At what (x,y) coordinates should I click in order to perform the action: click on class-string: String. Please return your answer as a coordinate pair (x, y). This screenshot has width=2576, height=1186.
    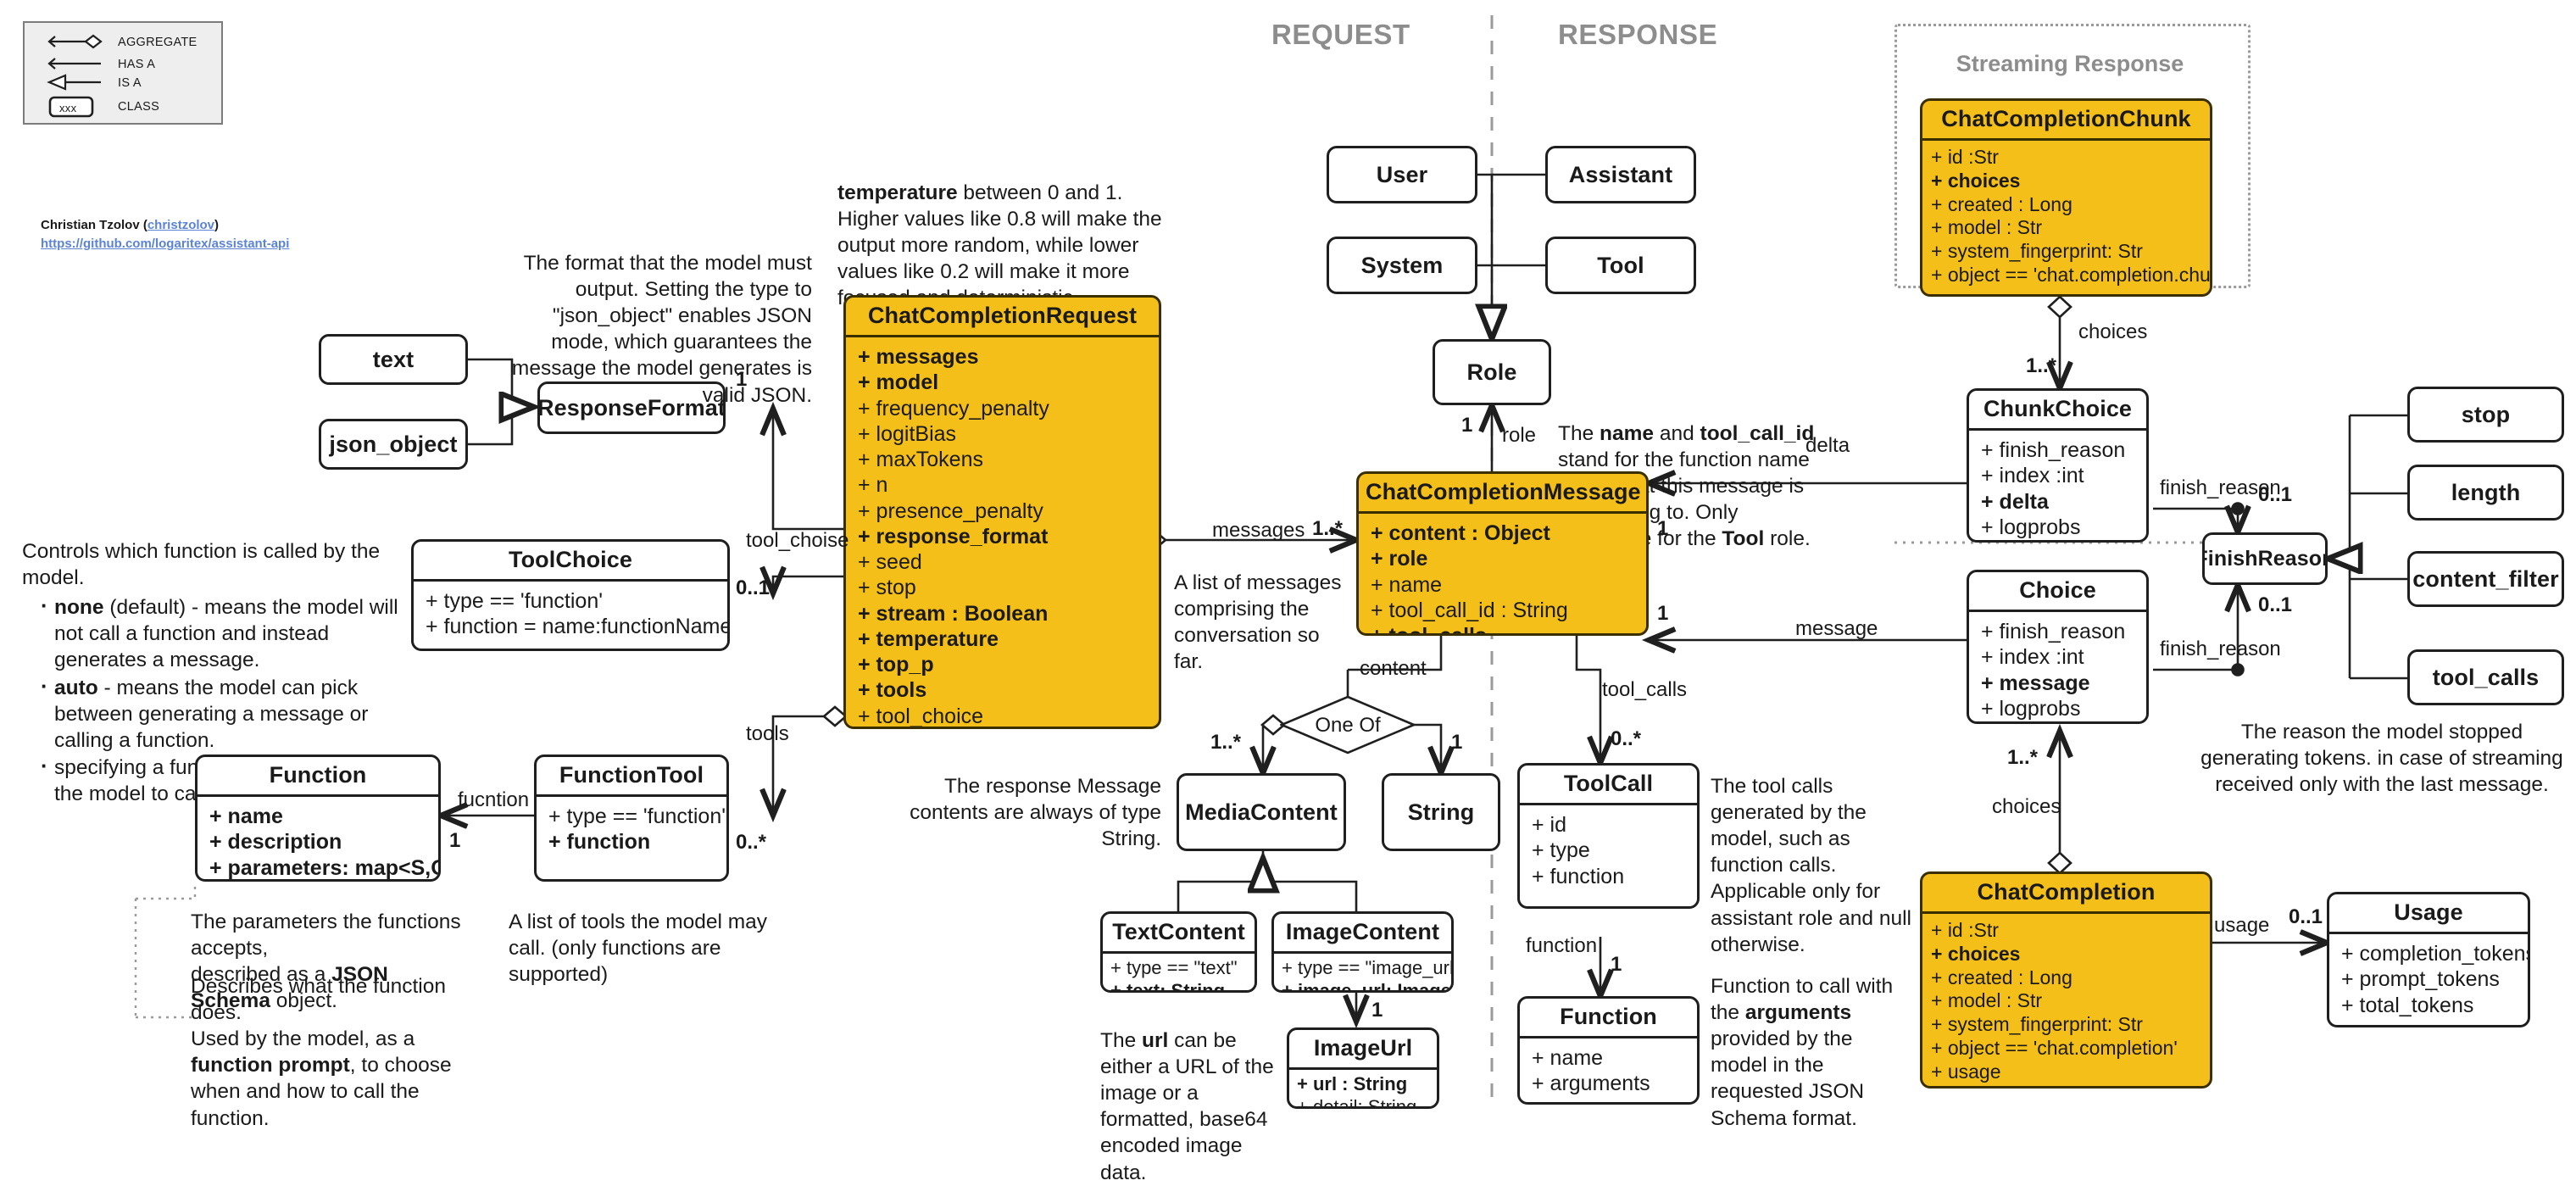
    Looking at the image, I should click on (1441, 812).